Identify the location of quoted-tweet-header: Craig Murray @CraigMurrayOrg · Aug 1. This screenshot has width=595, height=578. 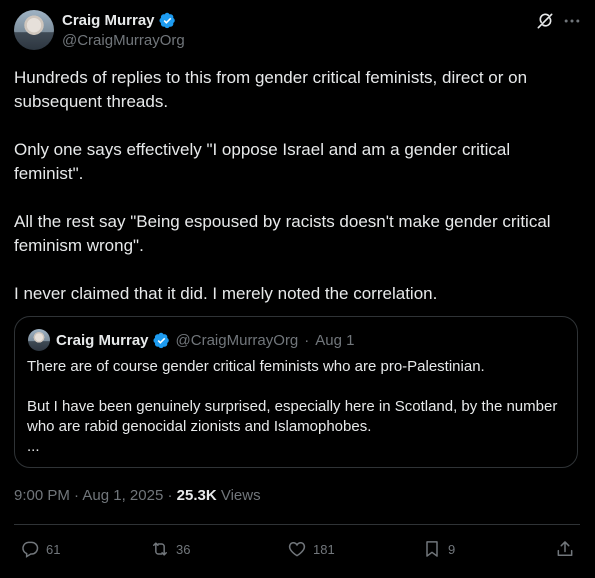
(205, 340).